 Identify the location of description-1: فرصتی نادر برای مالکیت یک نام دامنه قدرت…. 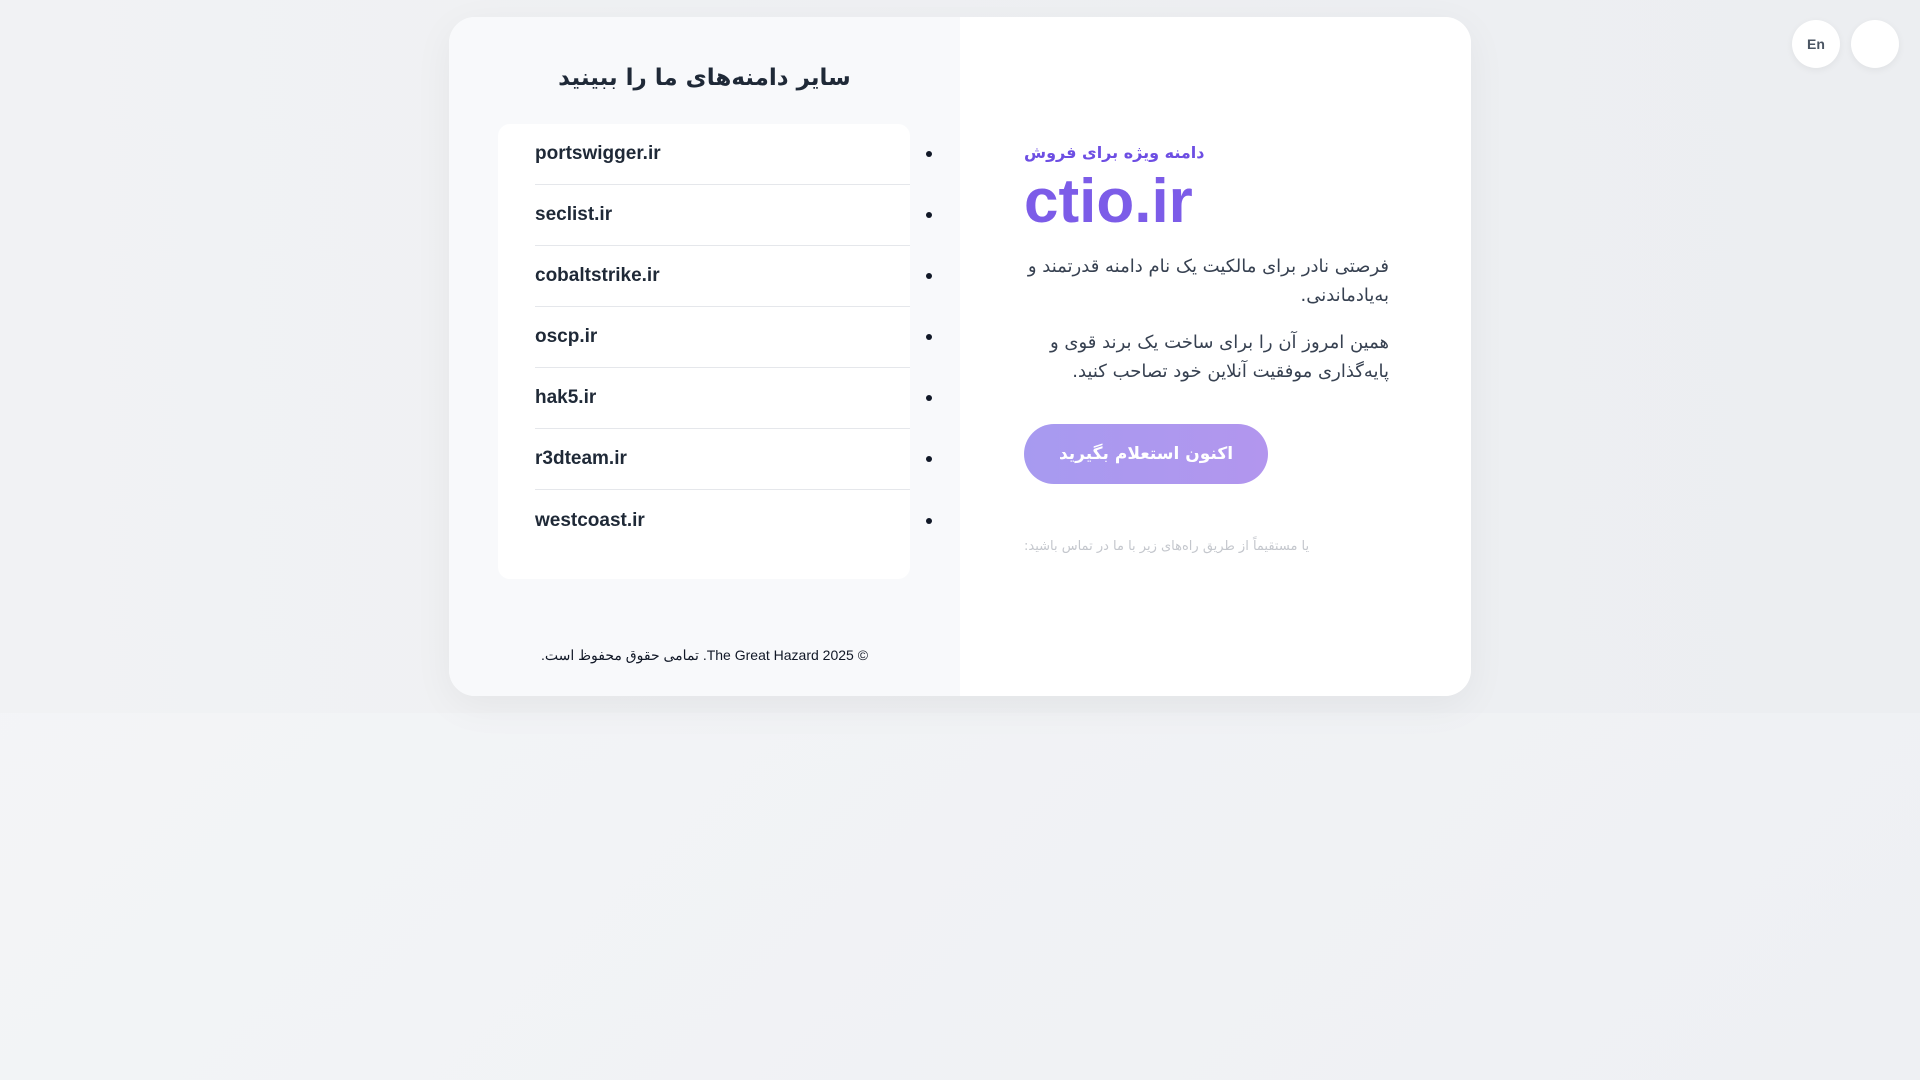
(1208, 281).